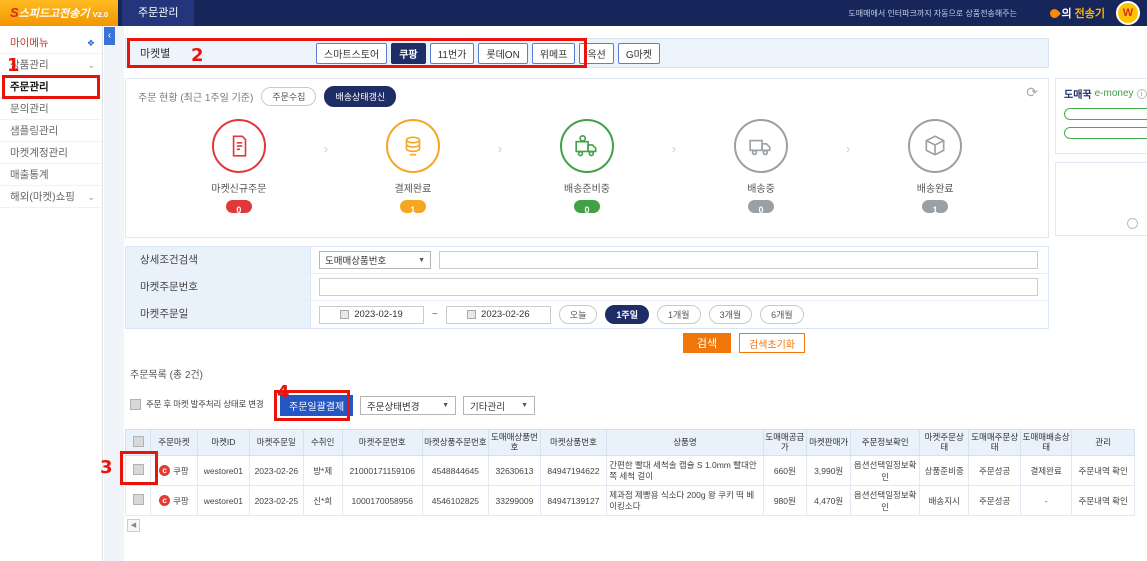 The height and width of the screenshot is (561, 1147). Describe the element at coordinates (678, 314) in the screenshot. I see `range-1month-button: 1개월` at that location.